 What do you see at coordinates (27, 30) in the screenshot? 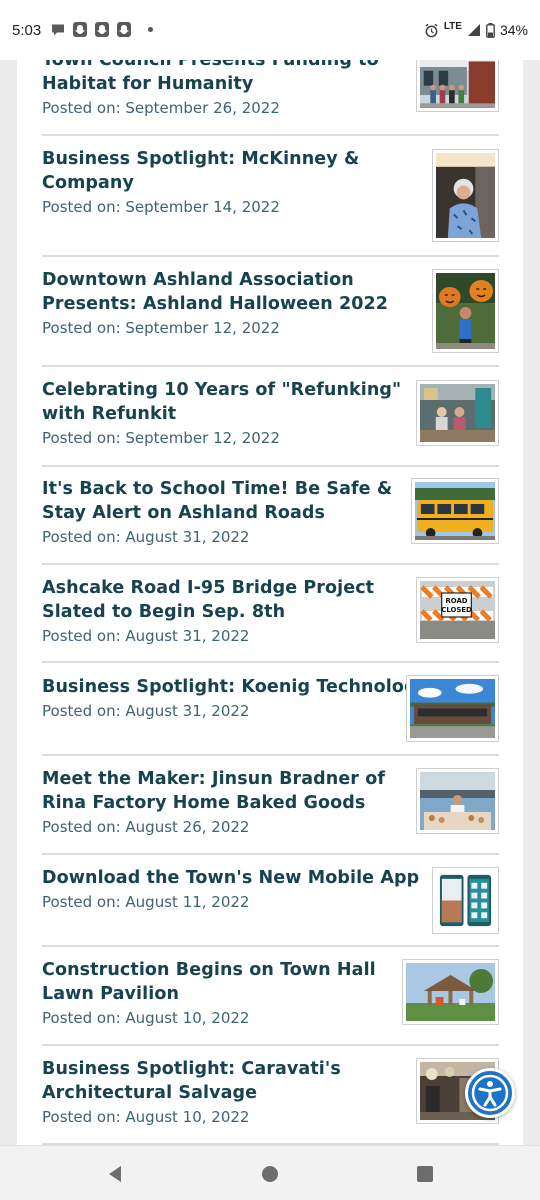
I see `status-time: 5:03` at bounding box center [27, 30].